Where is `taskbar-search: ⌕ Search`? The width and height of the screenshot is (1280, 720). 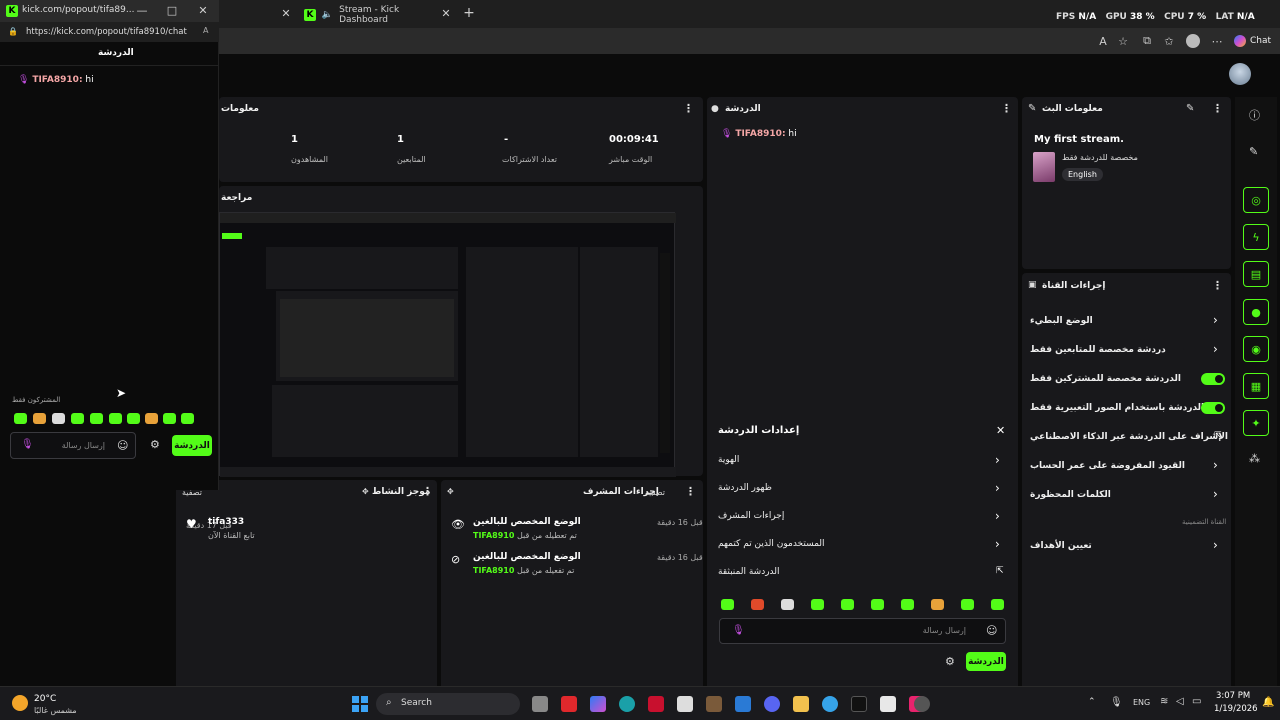
taskbar-search: ⌕ Search is located at coordinates (448, 704).